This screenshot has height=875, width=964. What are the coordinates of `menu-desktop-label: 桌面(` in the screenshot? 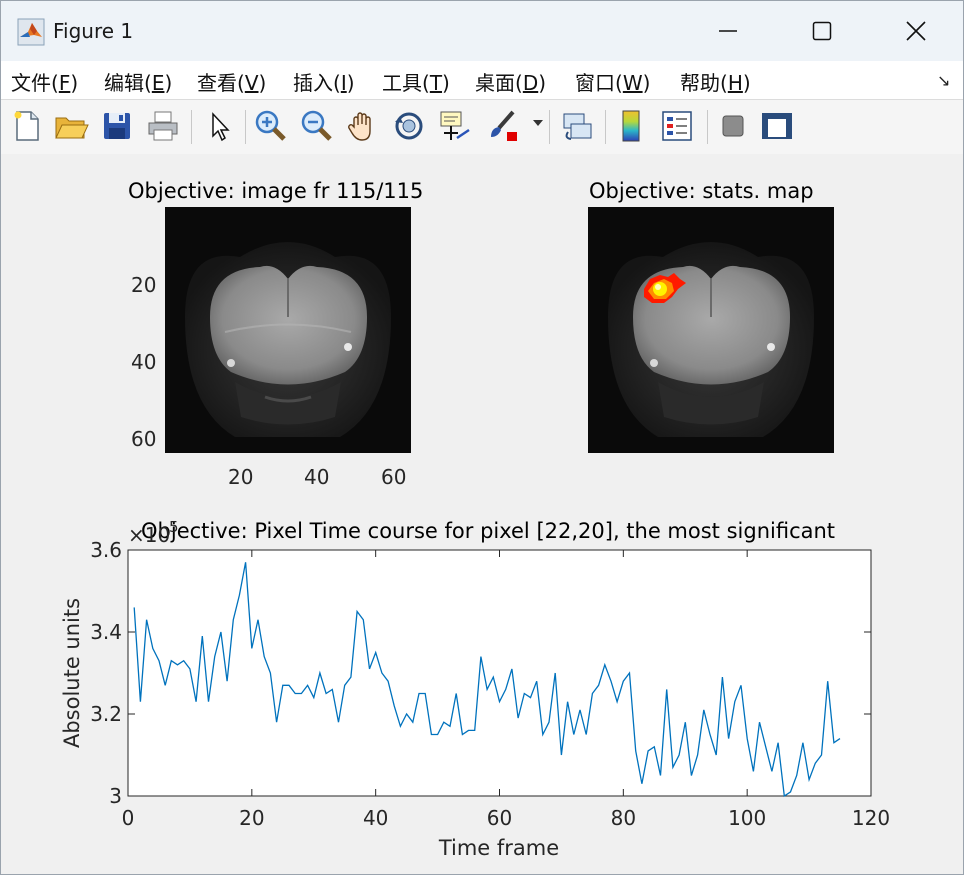 It's located at (499, 83).